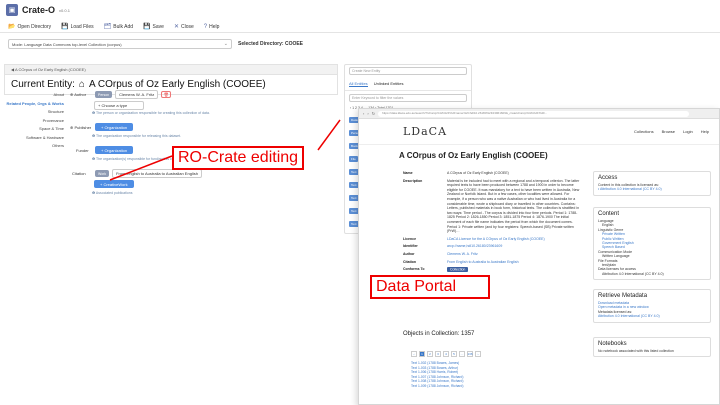 The image size is (720, 405). What do you see at coordinates (107, 27) in the screenshot?
I see `bulk-icon: 🗂` at bounding box center [107, 27].